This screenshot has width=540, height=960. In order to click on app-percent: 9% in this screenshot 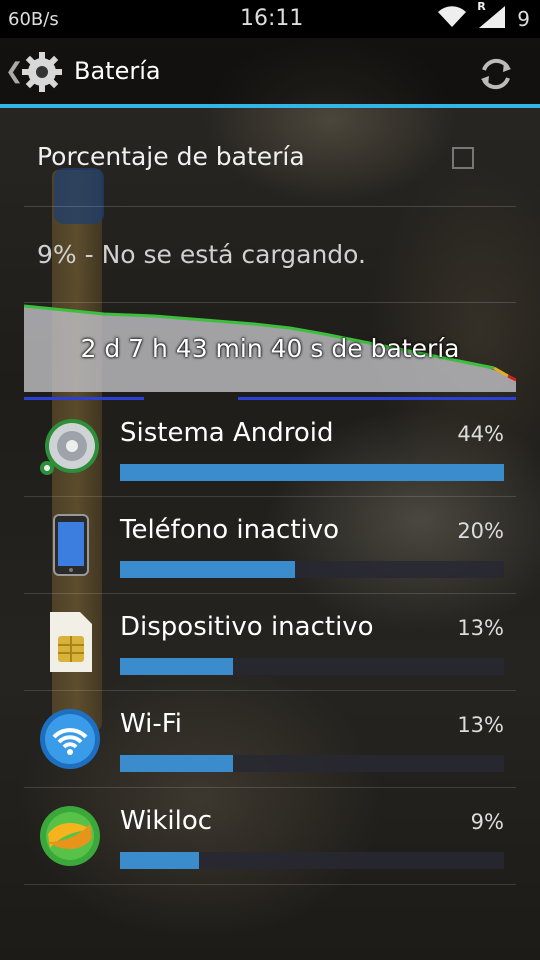, I will do `click(487, 822)`.